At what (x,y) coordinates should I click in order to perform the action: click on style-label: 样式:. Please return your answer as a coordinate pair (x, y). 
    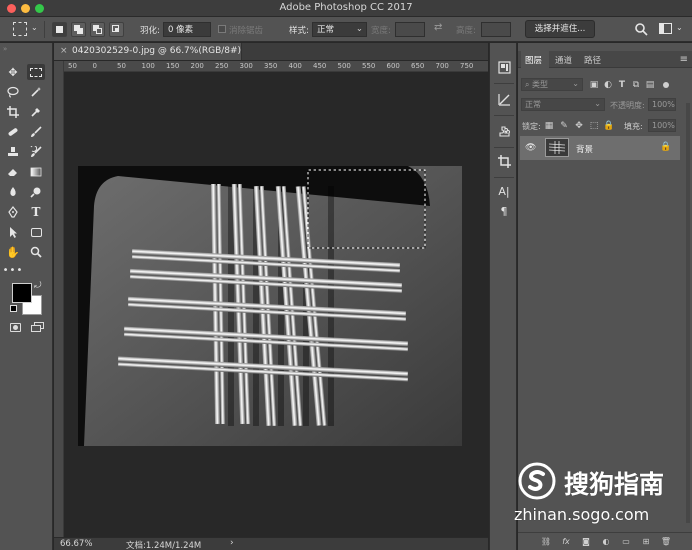
    Looking at the image, I should click on (299, 31).